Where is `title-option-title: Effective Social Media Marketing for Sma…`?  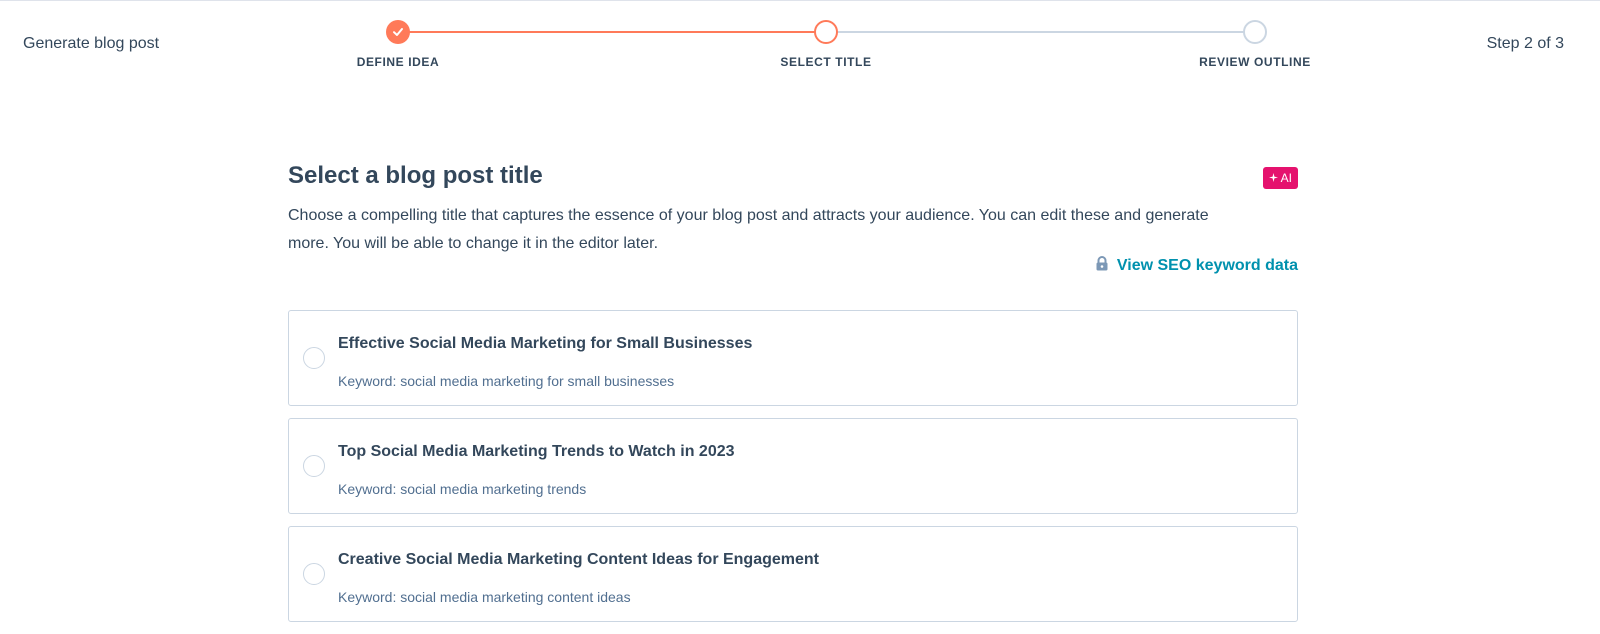 title-option-title: Effective Social Media Marketing for Sma… is located at coordinates (545, 343).